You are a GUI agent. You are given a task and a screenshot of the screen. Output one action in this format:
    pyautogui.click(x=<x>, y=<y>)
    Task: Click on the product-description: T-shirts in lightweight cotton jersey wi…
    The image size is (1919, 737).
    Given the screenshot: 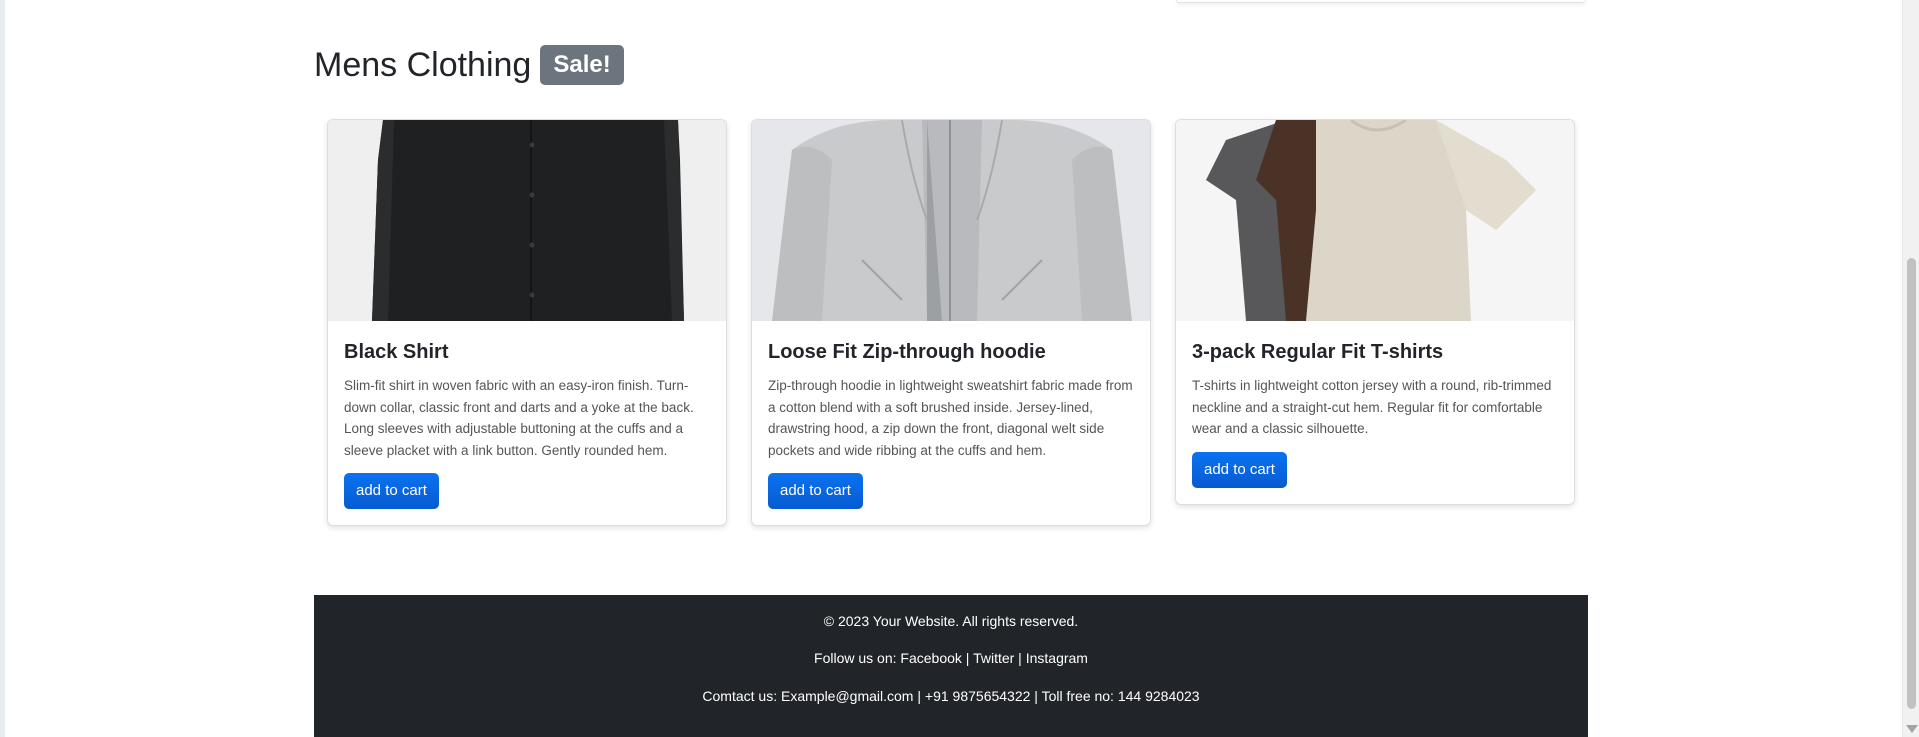 What is the action you would take?
    pyautogui.click(x=1372, y=407)
    